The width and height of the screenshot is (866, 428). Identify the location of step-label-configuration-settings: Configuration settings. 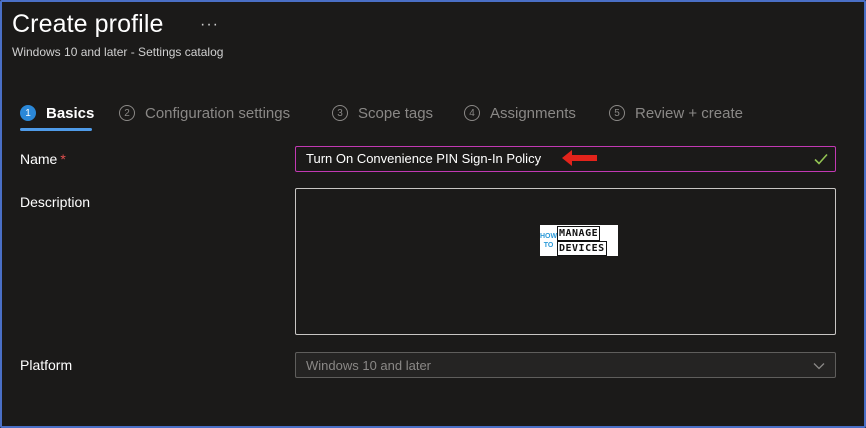
(218, 113).